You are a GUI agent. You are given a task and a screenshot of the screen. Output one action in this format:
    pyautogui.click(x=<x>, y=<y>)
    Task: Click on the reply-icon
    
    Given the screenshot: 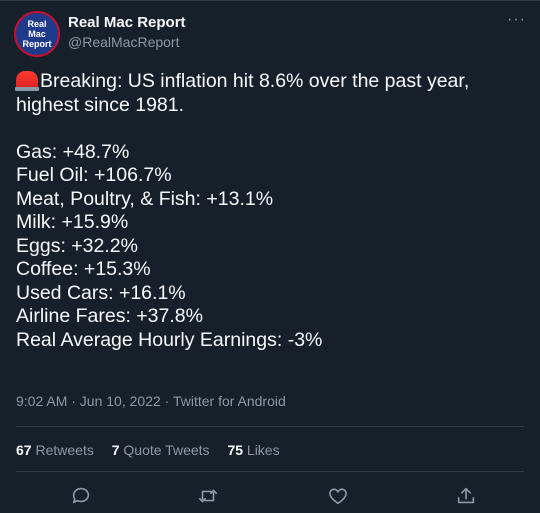 What is the action you would take?
    pyautogui.click(x=81, y=496)
    